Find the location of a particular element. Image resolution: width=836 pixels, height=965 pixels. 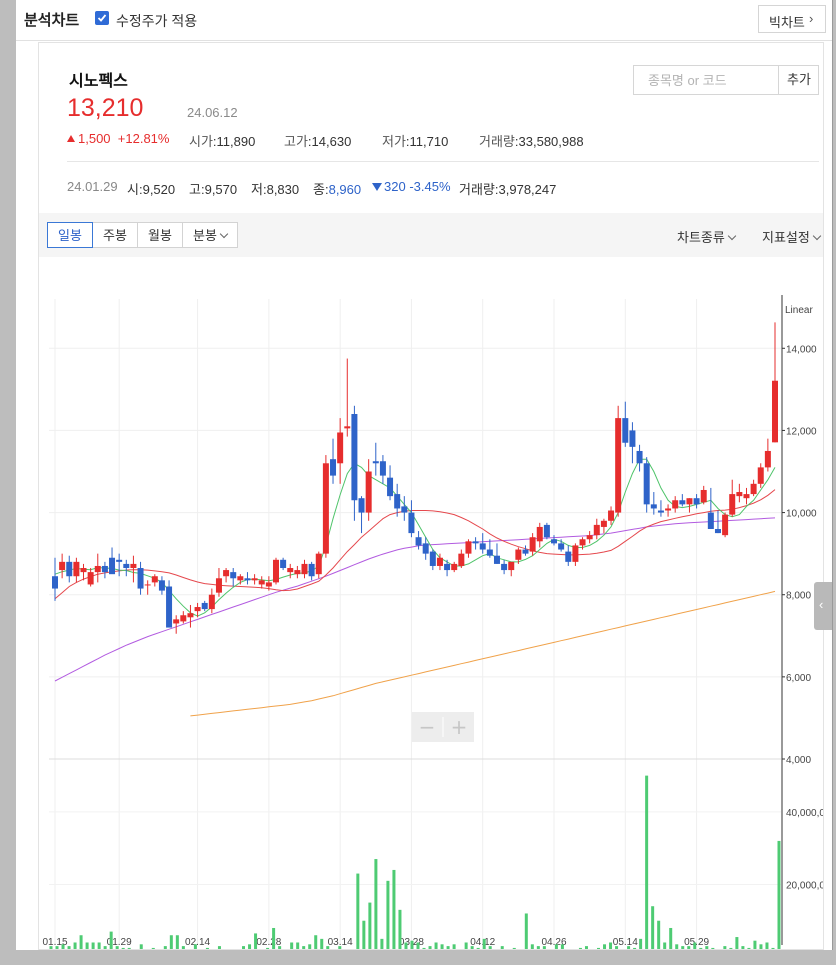

high-value: 14,630 is located at coordinates (331, 141).